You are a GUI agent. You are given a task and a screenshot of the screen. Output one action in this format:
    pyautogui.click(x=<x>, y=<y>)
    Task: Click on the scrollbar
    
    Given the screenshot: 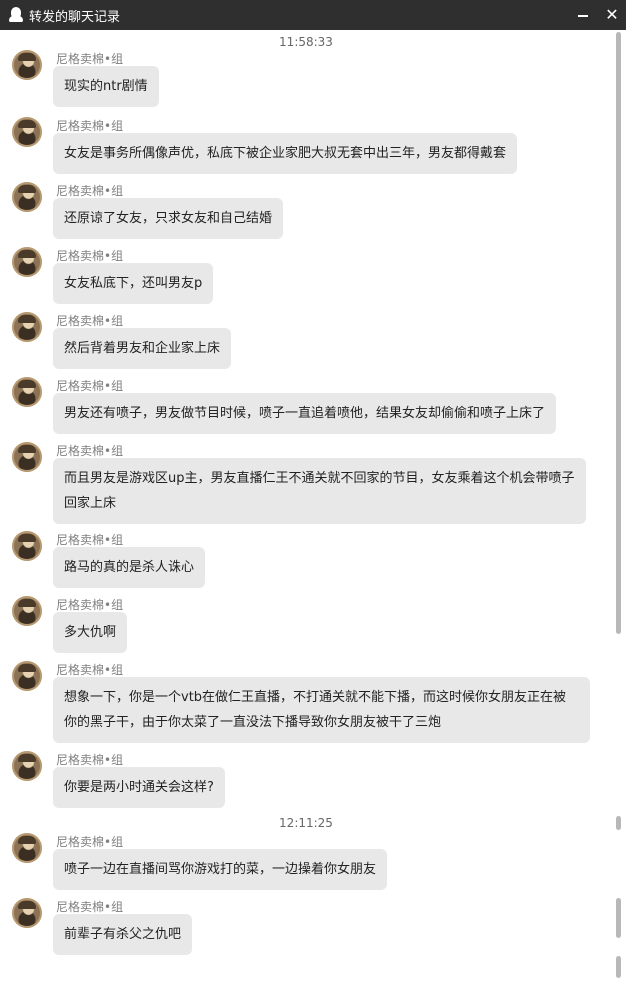 What is the action you would take?
    pyautogui.click(x=619, y=506)
    